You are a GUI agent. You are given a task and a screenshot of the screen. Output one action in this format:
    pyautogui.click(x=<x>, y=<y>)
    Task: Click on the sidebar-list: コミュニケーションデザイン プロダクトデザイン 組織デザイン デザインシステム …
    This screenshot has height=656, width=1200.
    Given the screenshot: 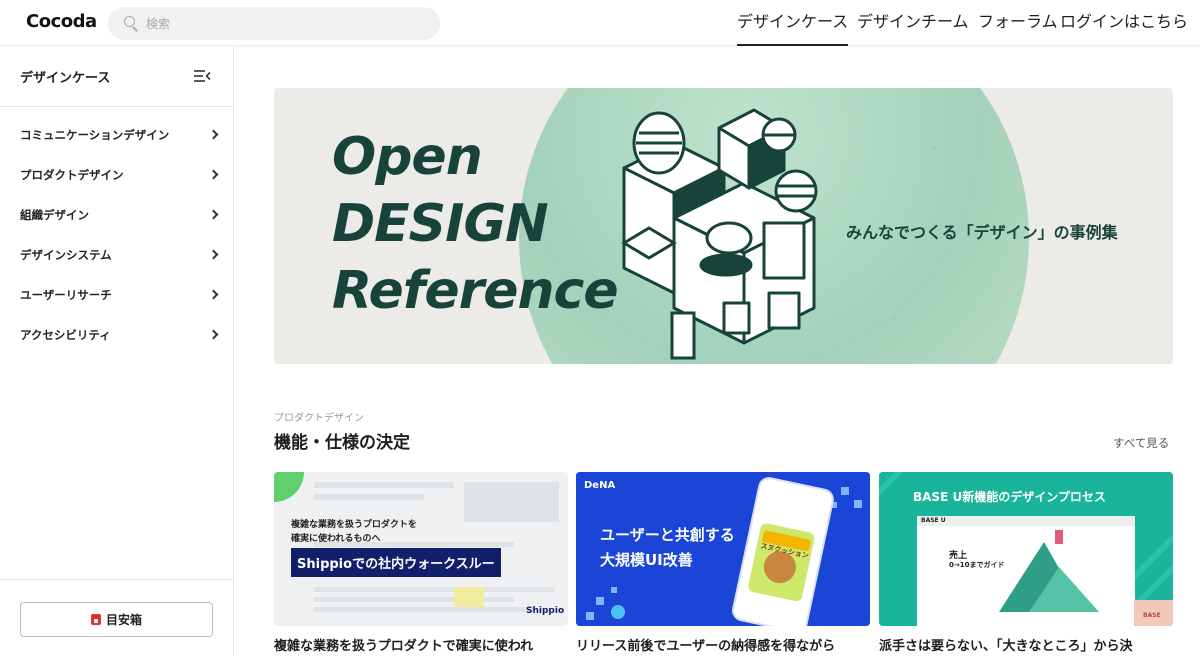 What is the action you would take?
    pyautogui.click(x=116, y=231)
    